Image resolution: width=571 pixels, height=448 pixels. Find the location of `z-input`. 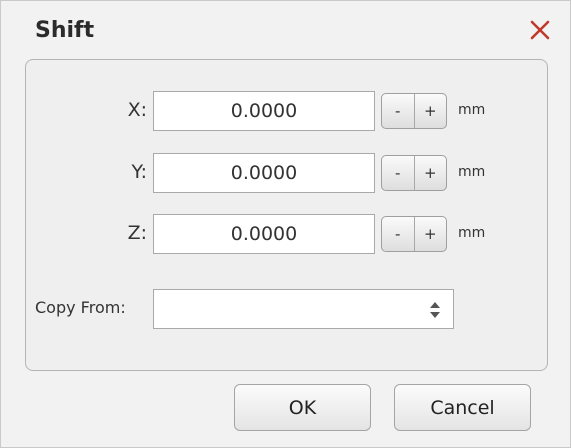

z-input is located at coordinates (264, 234).